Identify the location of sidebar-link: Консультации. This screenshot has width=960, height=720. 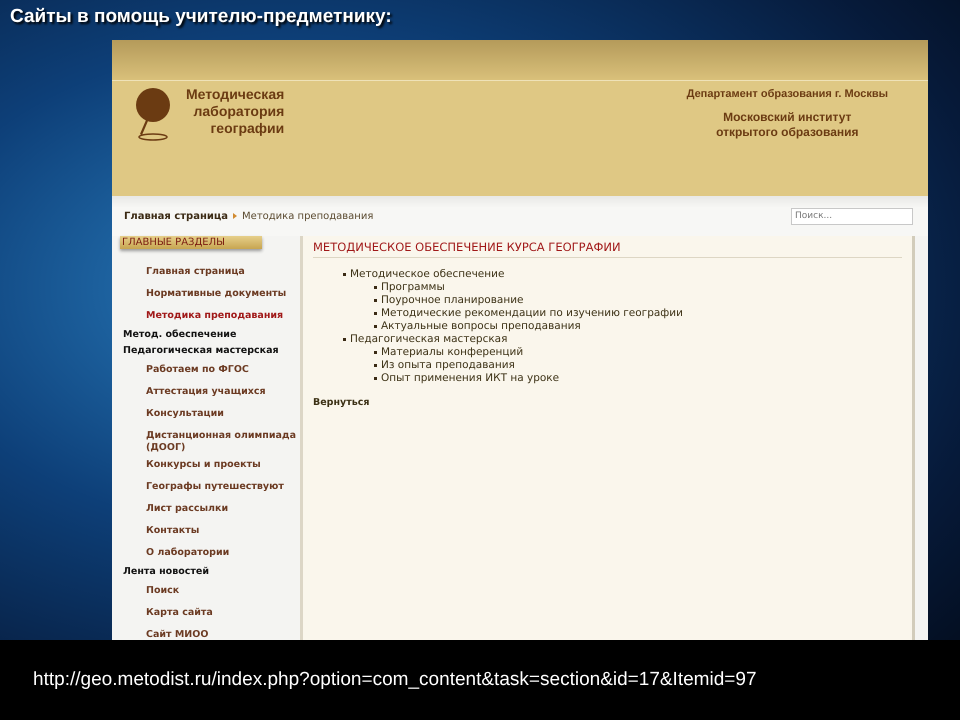
(205, 414).